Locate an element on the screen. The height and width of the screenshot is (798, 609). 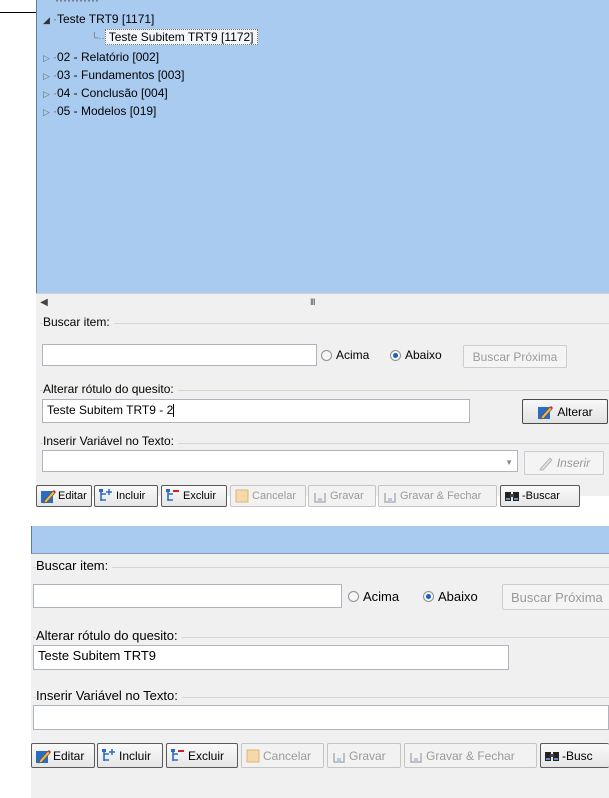
chevron-down-icon: ▼ is located at coordinates (509, 463).